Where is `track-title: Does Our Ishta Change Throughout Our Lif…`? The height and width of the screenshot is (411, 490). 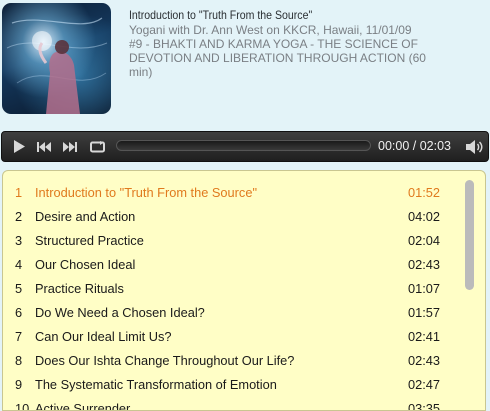 track-title: Does Our Ishta Change Throughout Our Lif… is located at coordinates (165, 360).